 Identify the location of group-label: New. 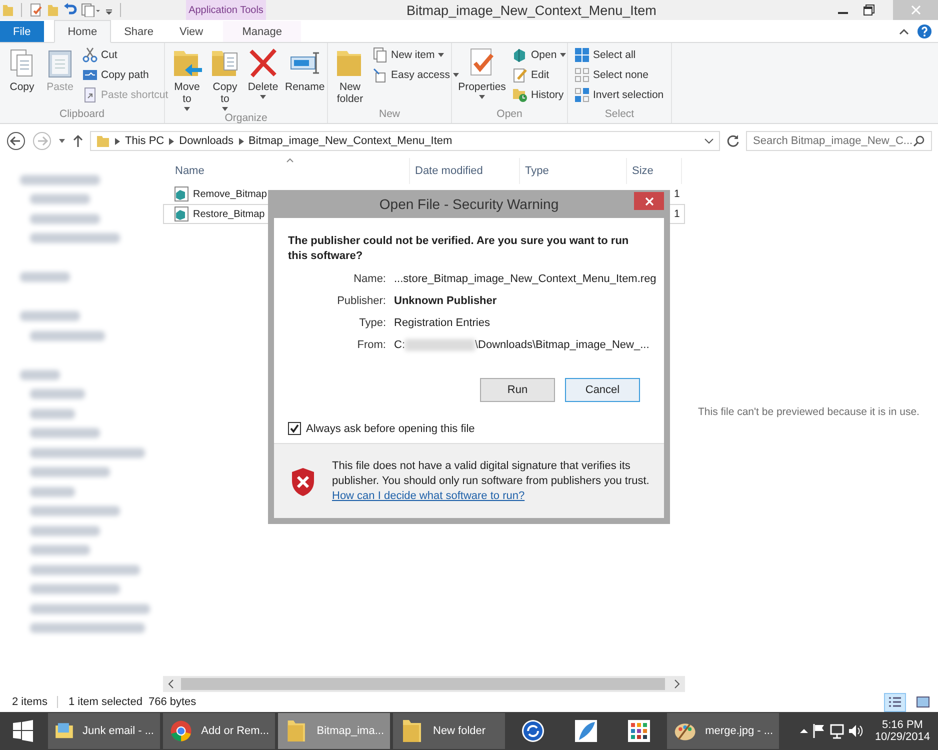
(389, 115).